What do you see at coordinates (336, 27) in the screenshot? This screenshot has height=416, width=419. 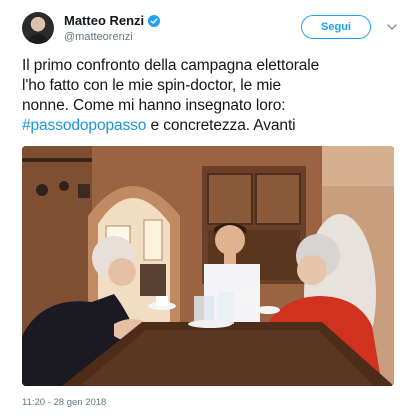 I see `follow-button: Segui` at bounding box center [336, 27].